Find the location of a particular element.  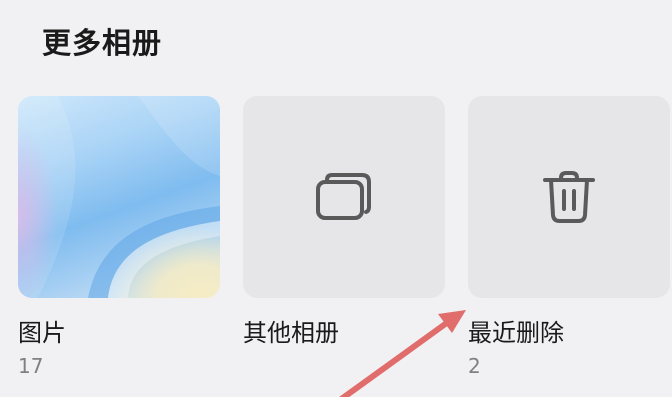

section-title: 更多相册 is located at coordinates (102, 43).